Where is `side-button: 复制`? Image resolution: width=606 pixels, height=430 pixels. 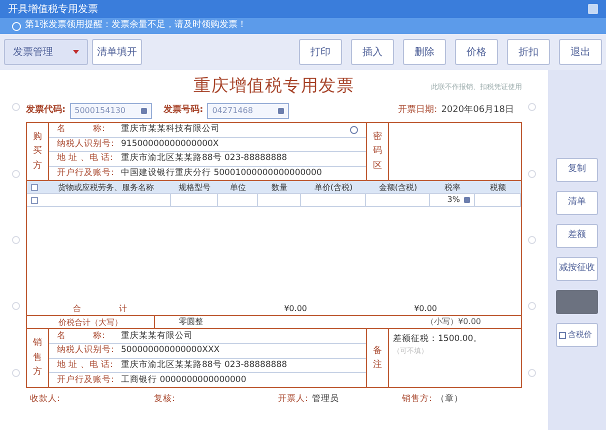
side-button: 复制 is located at coordinates (577, 170).